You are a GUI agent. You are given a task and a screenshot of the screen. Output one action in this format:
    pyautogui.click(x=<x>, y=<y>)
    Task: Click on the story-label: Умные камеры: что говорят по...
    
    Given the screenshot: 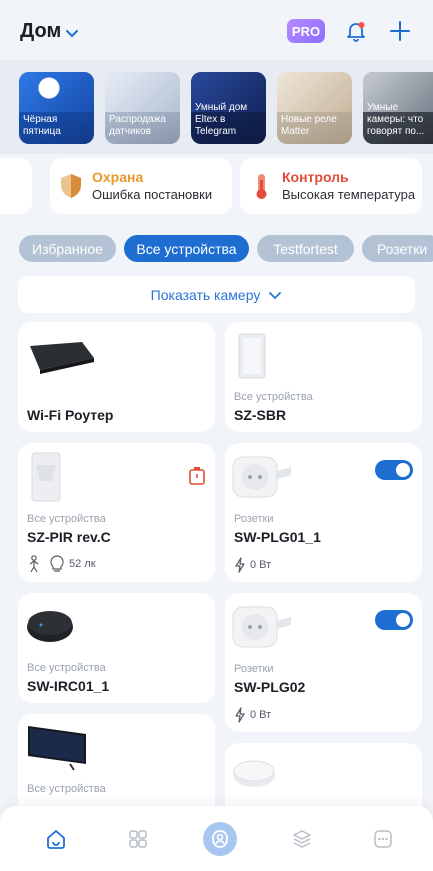 What is the action you would take?
    pyautogui.click(x=396, y=119)
    